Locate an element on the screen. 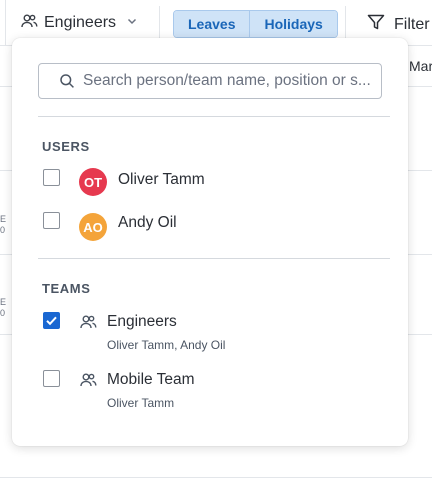 This screenshot has width=432, height=478. teams-section-title: TEAMS is located at coordinates (66, 288).